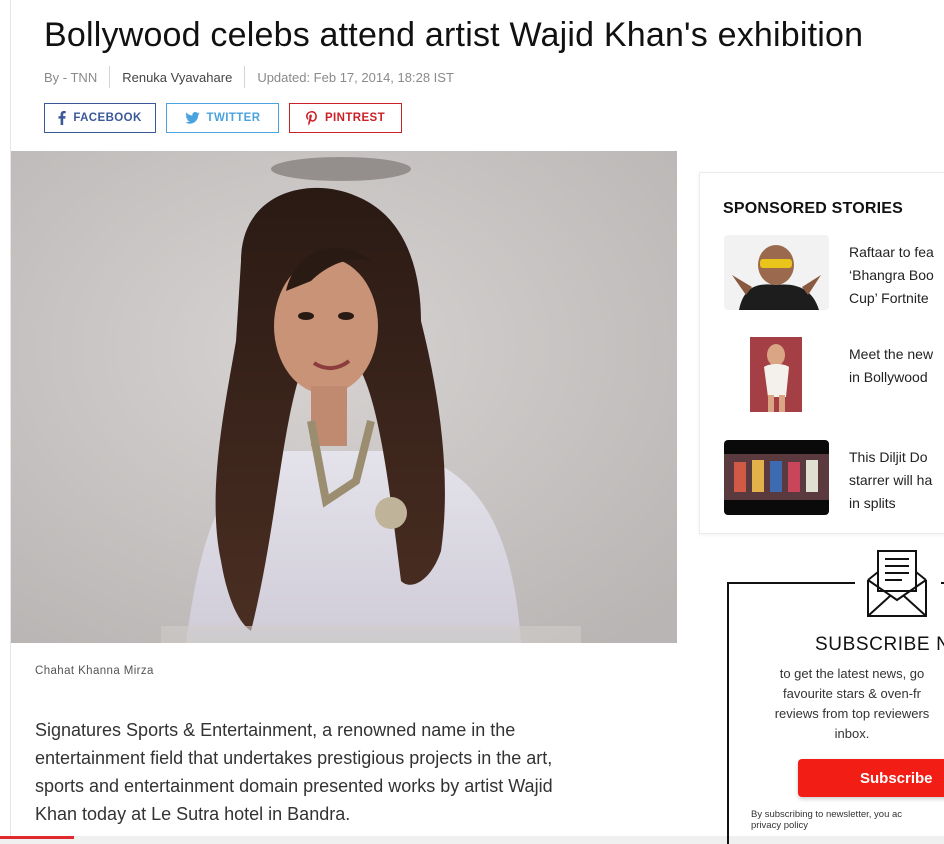  I want to click on reading-progress-bar, so click(37, 837).